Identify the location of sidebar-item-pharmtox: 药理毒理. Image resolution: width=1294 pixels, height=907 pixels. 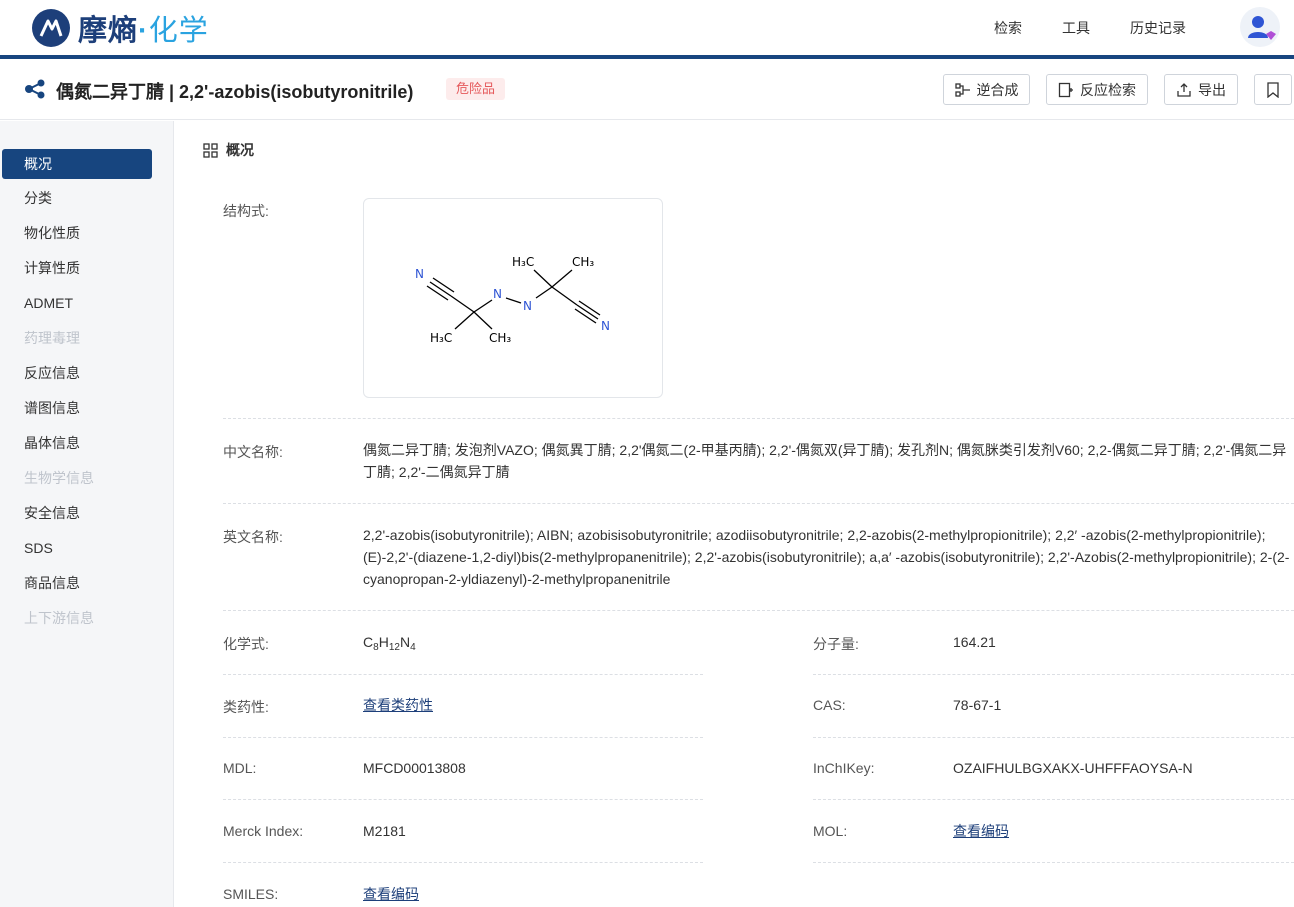
(52, 338).